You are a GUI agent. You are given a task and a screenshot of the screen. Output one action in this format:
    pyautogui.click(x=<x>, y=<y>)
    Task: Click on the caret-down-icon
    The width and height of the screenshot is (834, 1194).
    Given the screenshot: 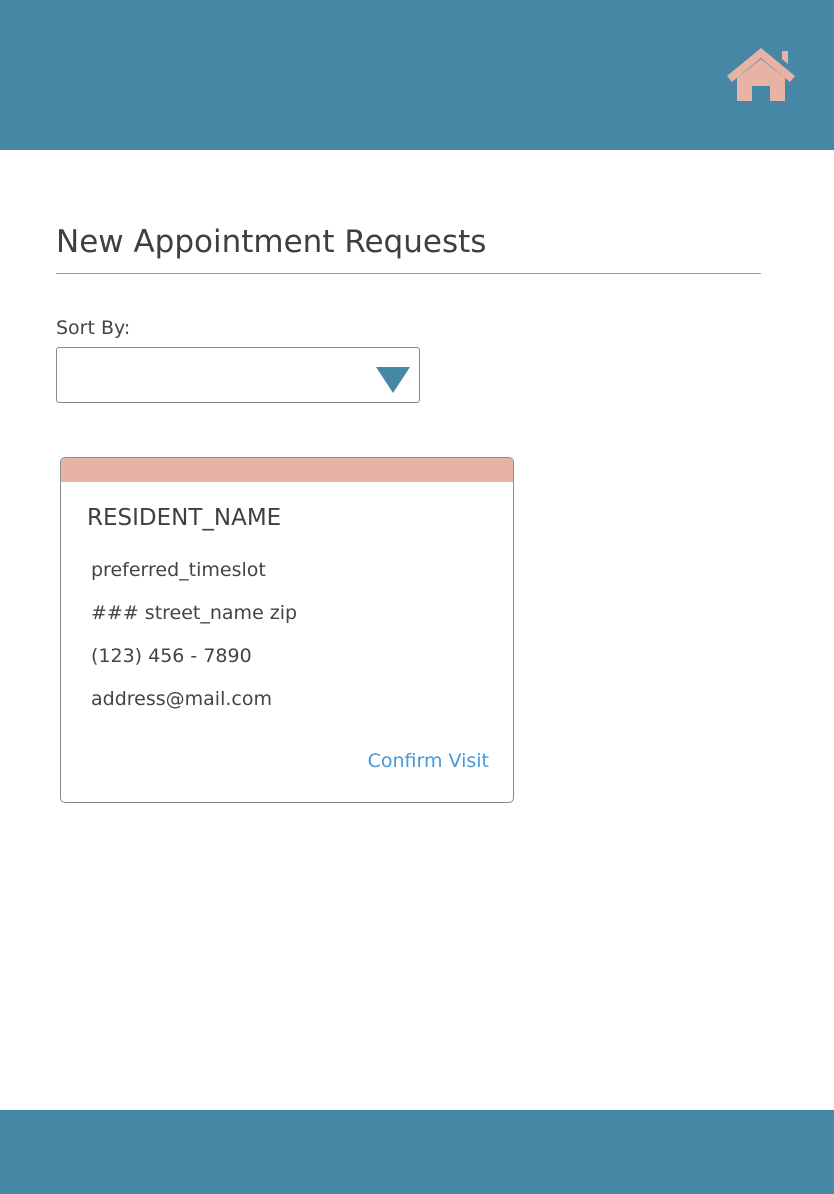 What is the action you would take?
    pyautogui.click(x=393, y=380)
    